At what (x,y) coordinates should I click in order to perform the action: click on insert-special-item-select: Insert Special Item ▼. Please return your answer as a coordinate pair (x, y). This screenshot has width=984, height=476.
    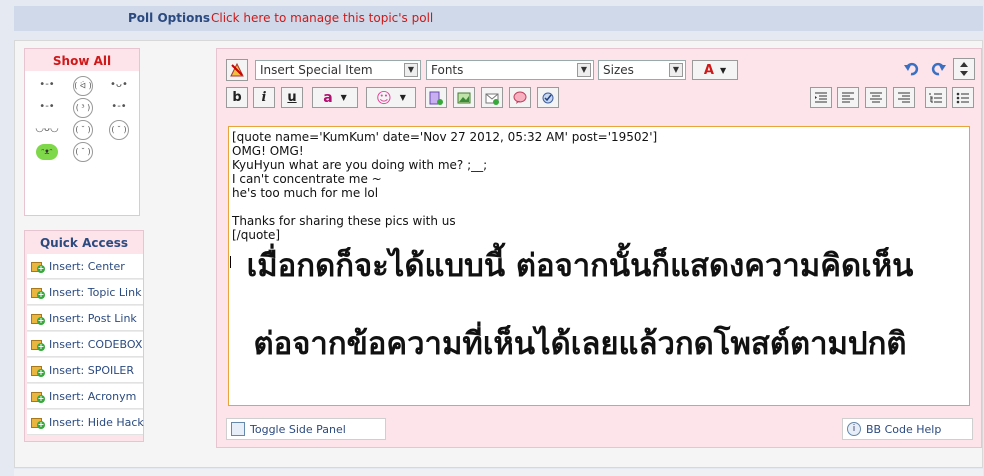
    Looking at the image, I should click on (338, 70).